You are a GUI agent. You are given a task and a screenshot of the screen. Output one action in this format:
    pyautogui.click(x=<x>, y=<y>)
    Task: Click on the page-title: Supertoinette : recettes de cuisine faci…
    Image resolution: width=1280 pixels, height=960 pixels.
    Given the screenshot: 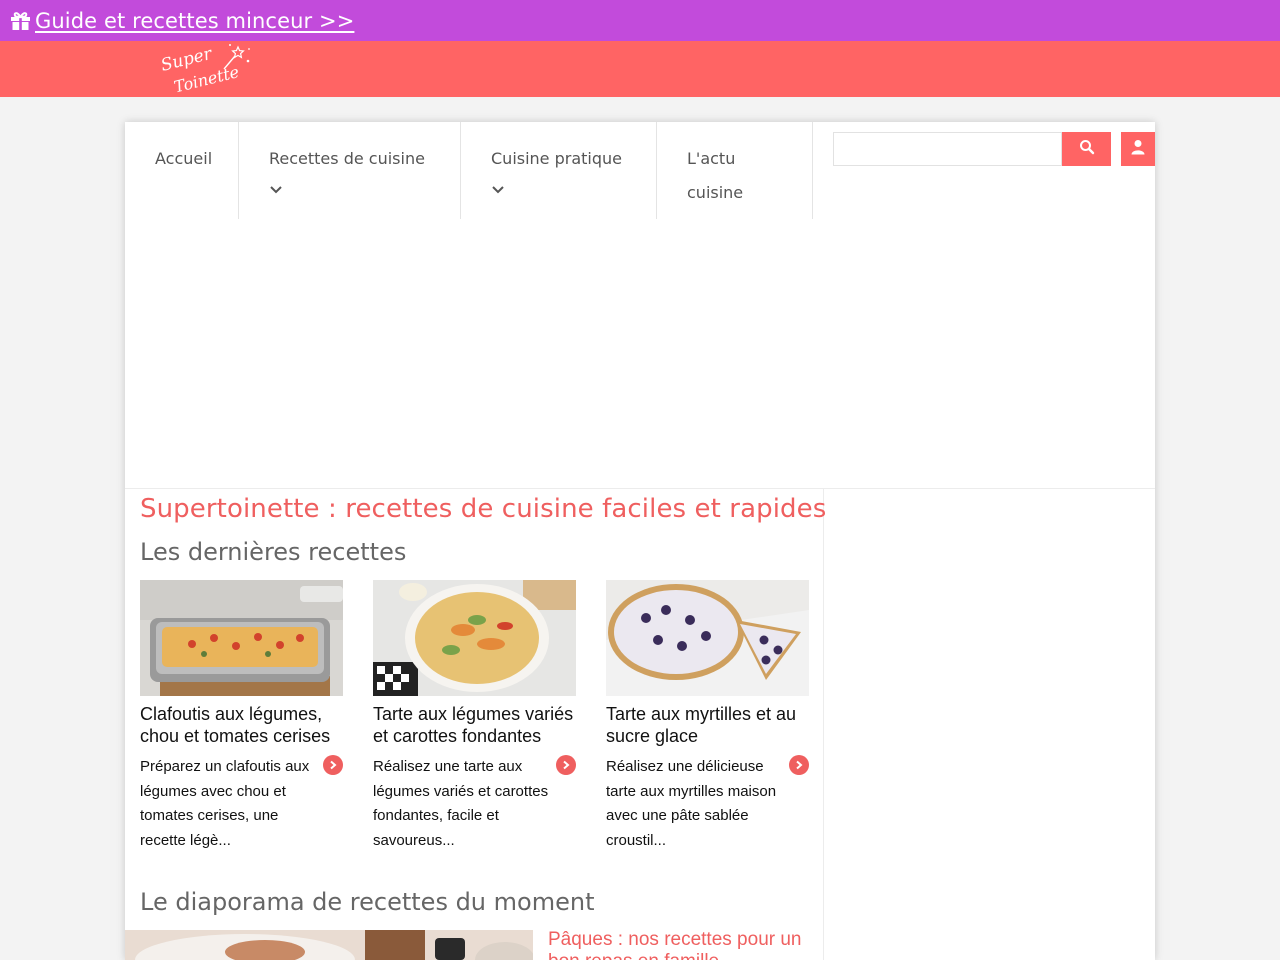 What is the action you would take?
    pyautogui.click(x=483, y=509)
    